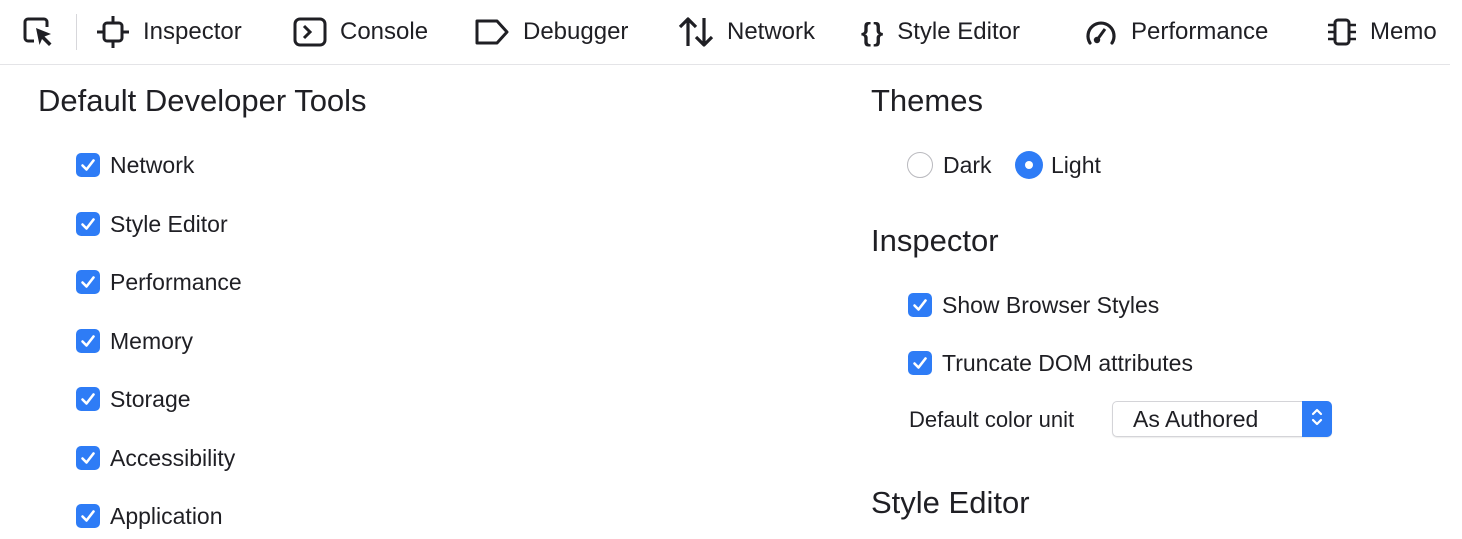 The width and height of the screenshot is (1462, 539). I want to click on default-tool-storage: Storage, so click(133, 399).